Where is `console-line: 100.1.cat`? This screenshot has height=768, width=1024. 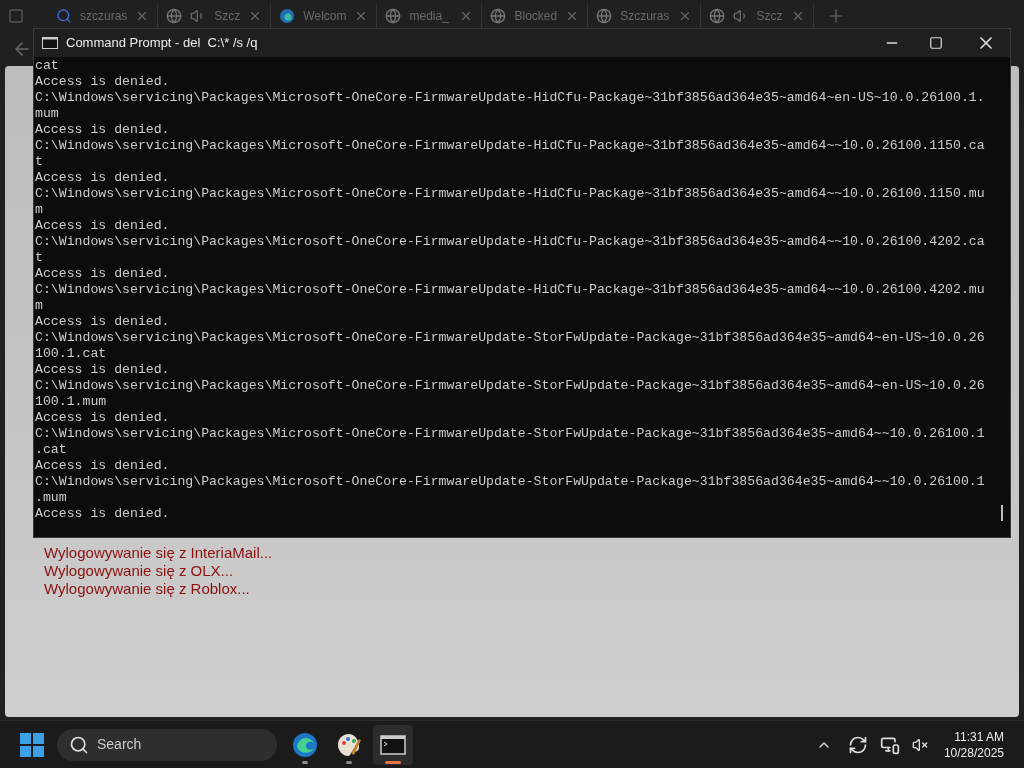 console-line: 100.1.cat is located at coordinates (71, 354).